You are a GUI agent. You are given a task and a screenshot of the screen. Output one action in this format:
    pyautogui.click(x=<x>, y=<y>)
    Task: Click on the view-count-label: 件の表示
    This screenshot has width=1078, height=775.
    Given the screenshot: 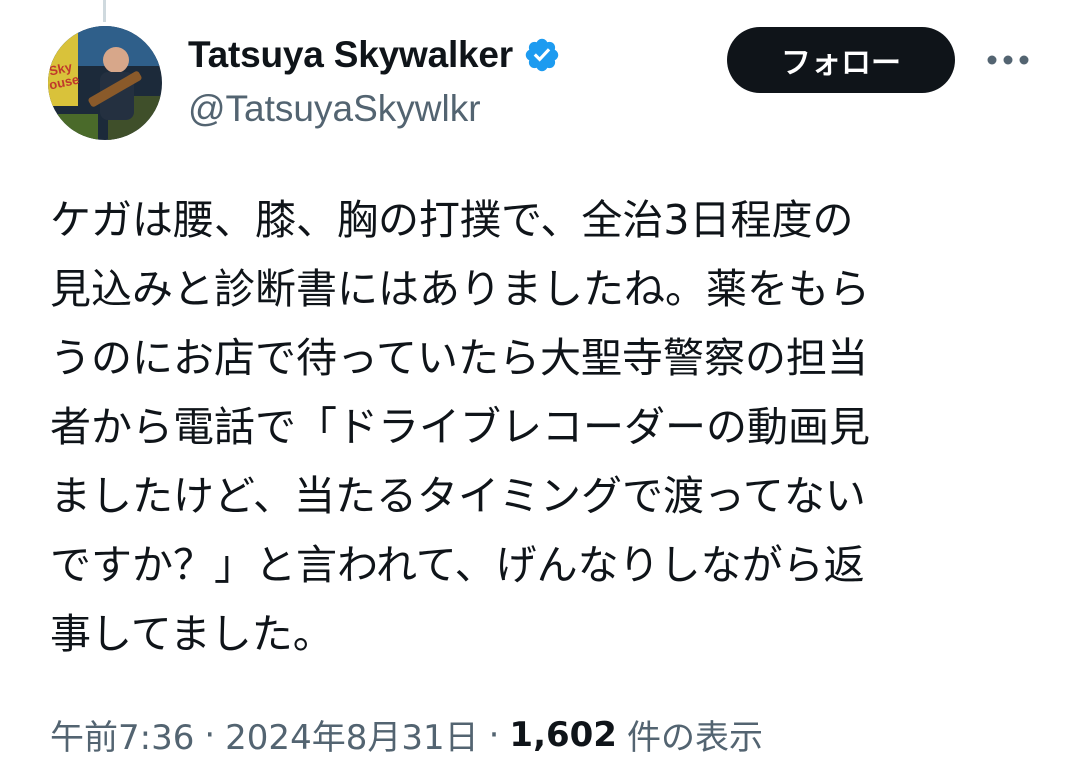 What is the action you would take?
    pyautogui.click(x=694, y=738)
    